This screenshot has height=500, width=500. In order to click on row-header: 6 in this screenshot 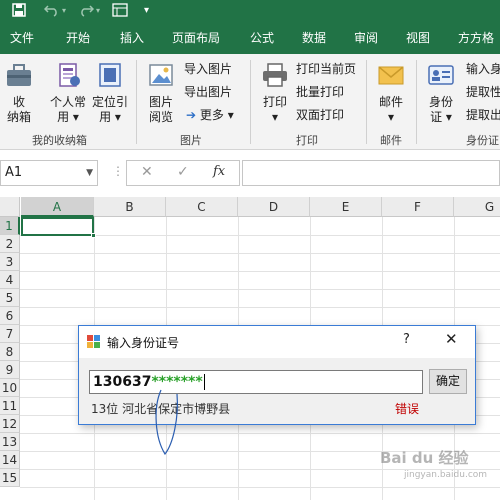, I will do `click(10, 316)`.